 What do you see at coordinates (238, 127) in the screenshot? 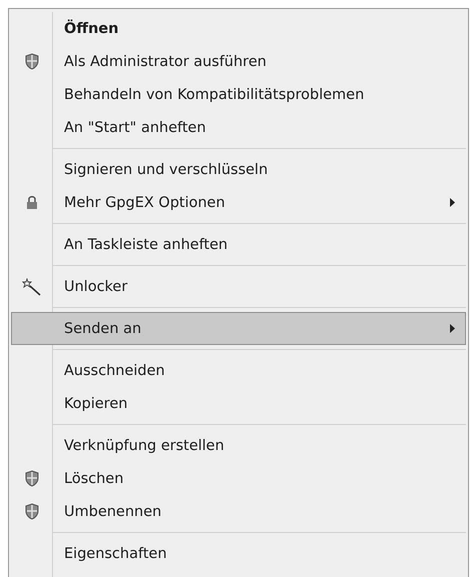
I see `menu-item: An "Start" anheften` at bounding box center [238, 127].